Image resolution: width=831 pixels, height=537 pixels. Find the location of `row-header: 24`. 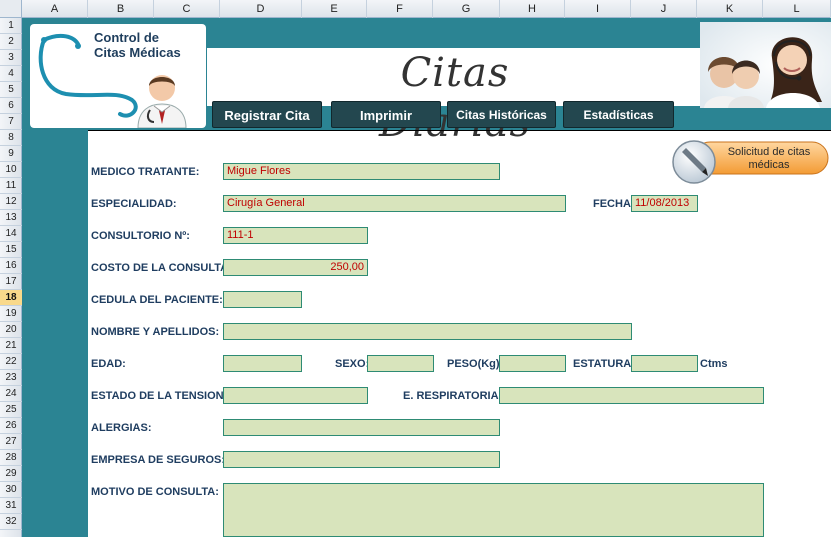

row-header: 24 is located at coordinates (11, 394).